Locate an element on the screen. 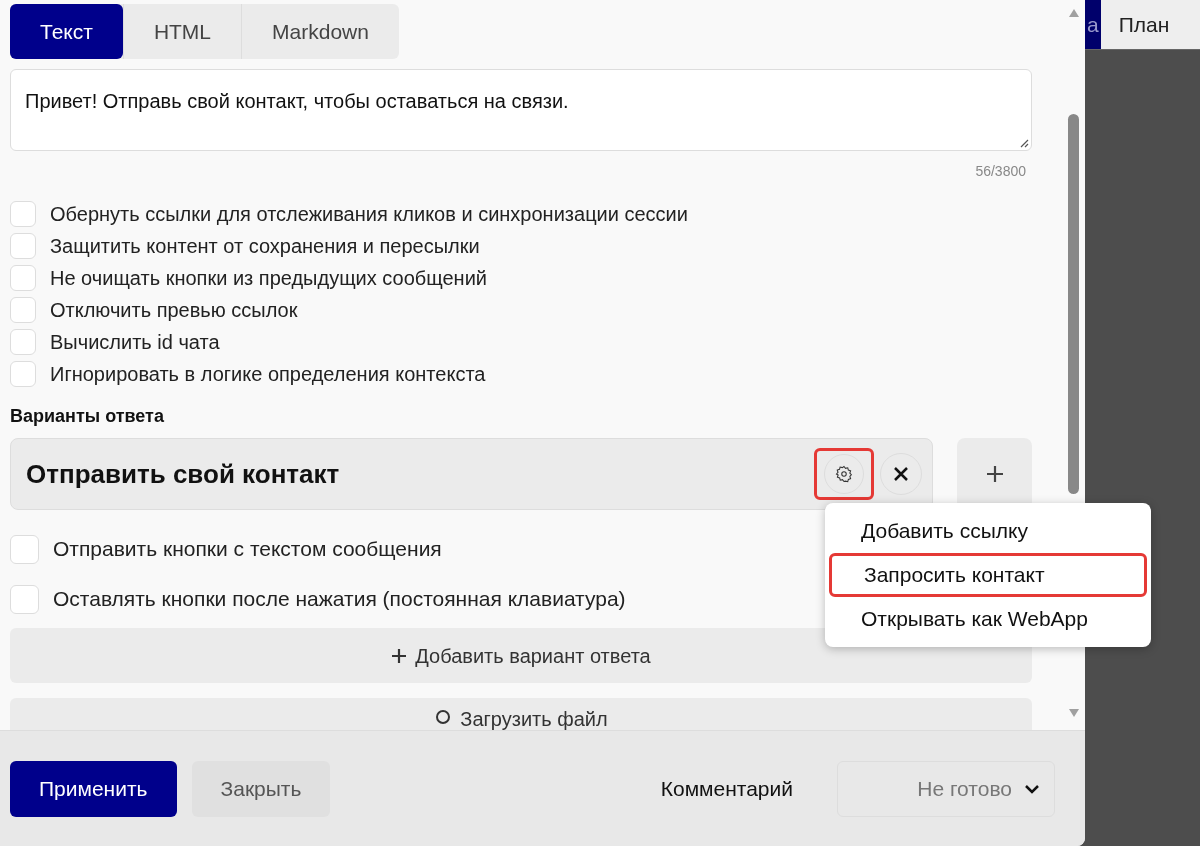  checkbox-label: Отправить кнопки с текстом сообщения is located at coordinates (247, 549).